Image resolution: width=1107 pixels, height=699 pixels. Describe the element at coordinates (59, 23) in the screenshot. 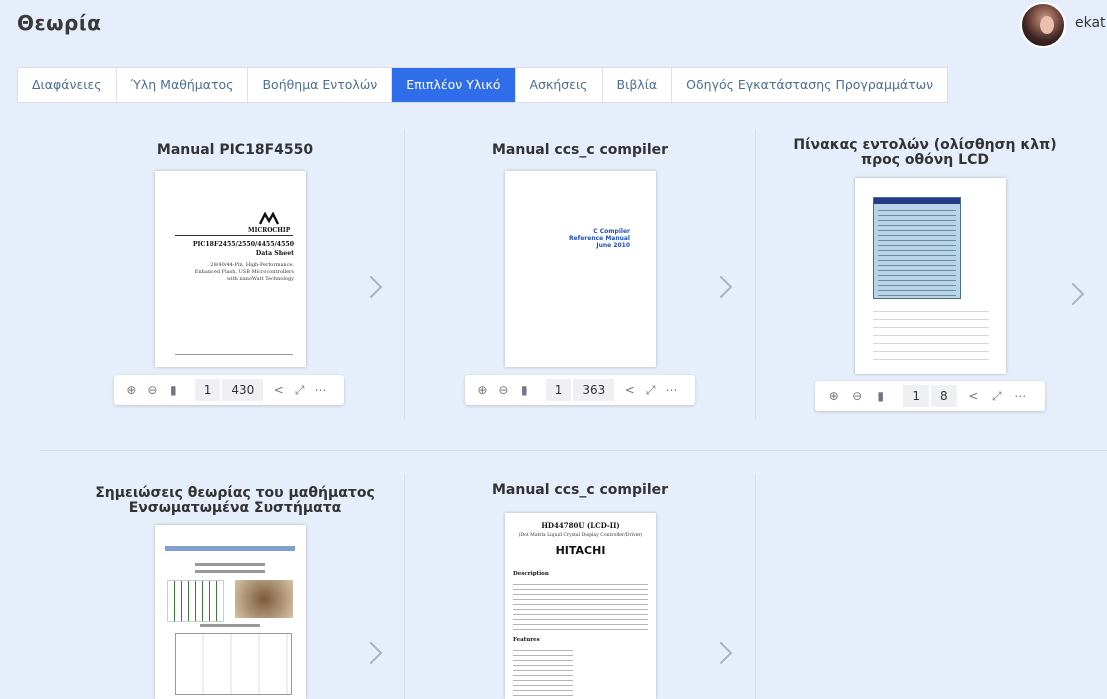

I see `page-title: Θεωρία` at that location.